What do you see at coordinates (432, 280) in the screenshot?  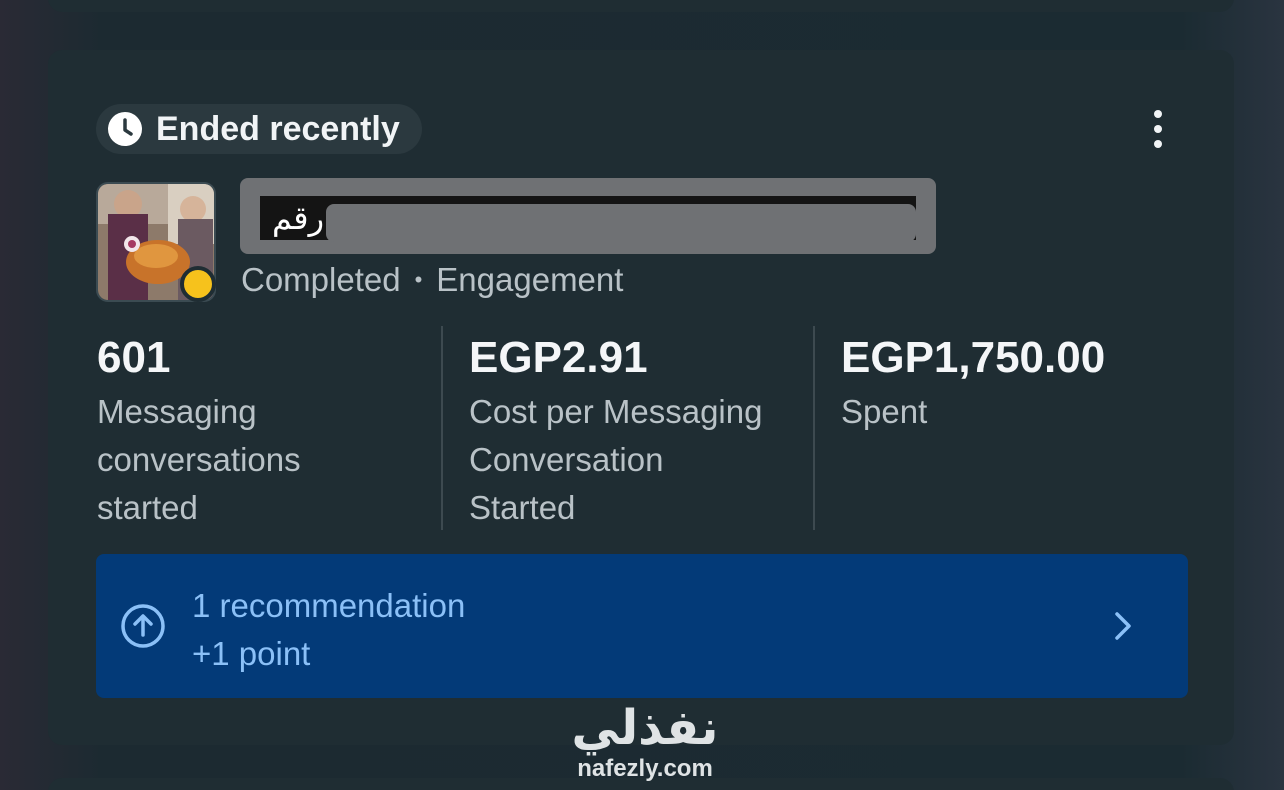 I see `ad-meta: Completed • Engagement` at bounding box center [432, 280].